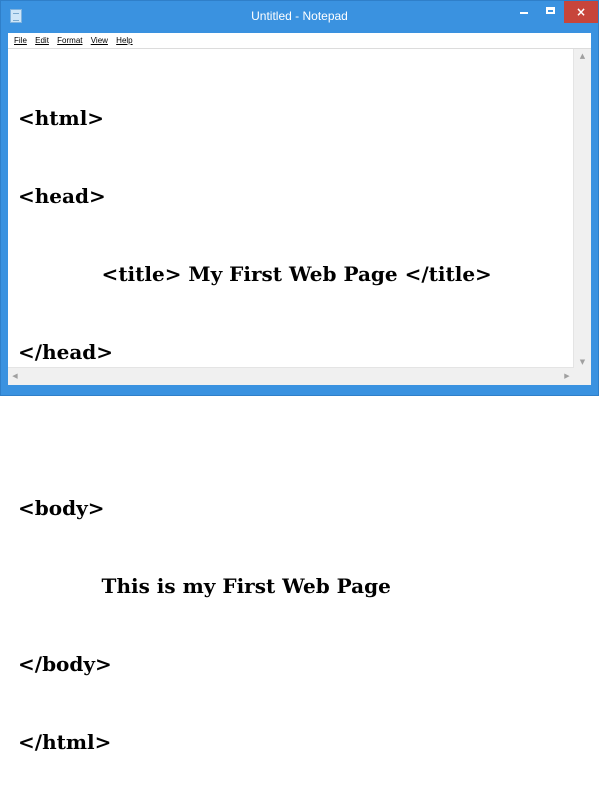 This screenshot has width=599, height=792. What do you see at coordinates (66, 352) in the screenshot?
I see `editor-line: </head>` at bounding box center [66, 352].